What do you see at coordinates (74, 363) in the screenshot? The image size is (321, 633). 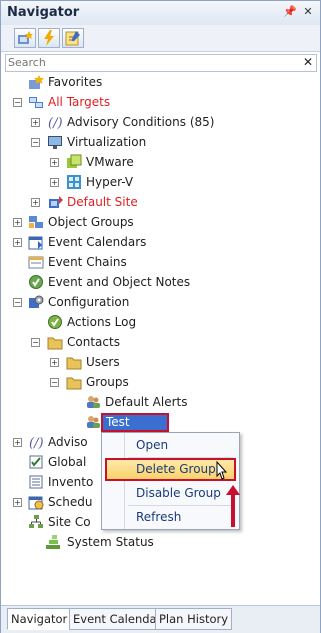 I see `users-folder-icon` at bounding box center [74, 363].